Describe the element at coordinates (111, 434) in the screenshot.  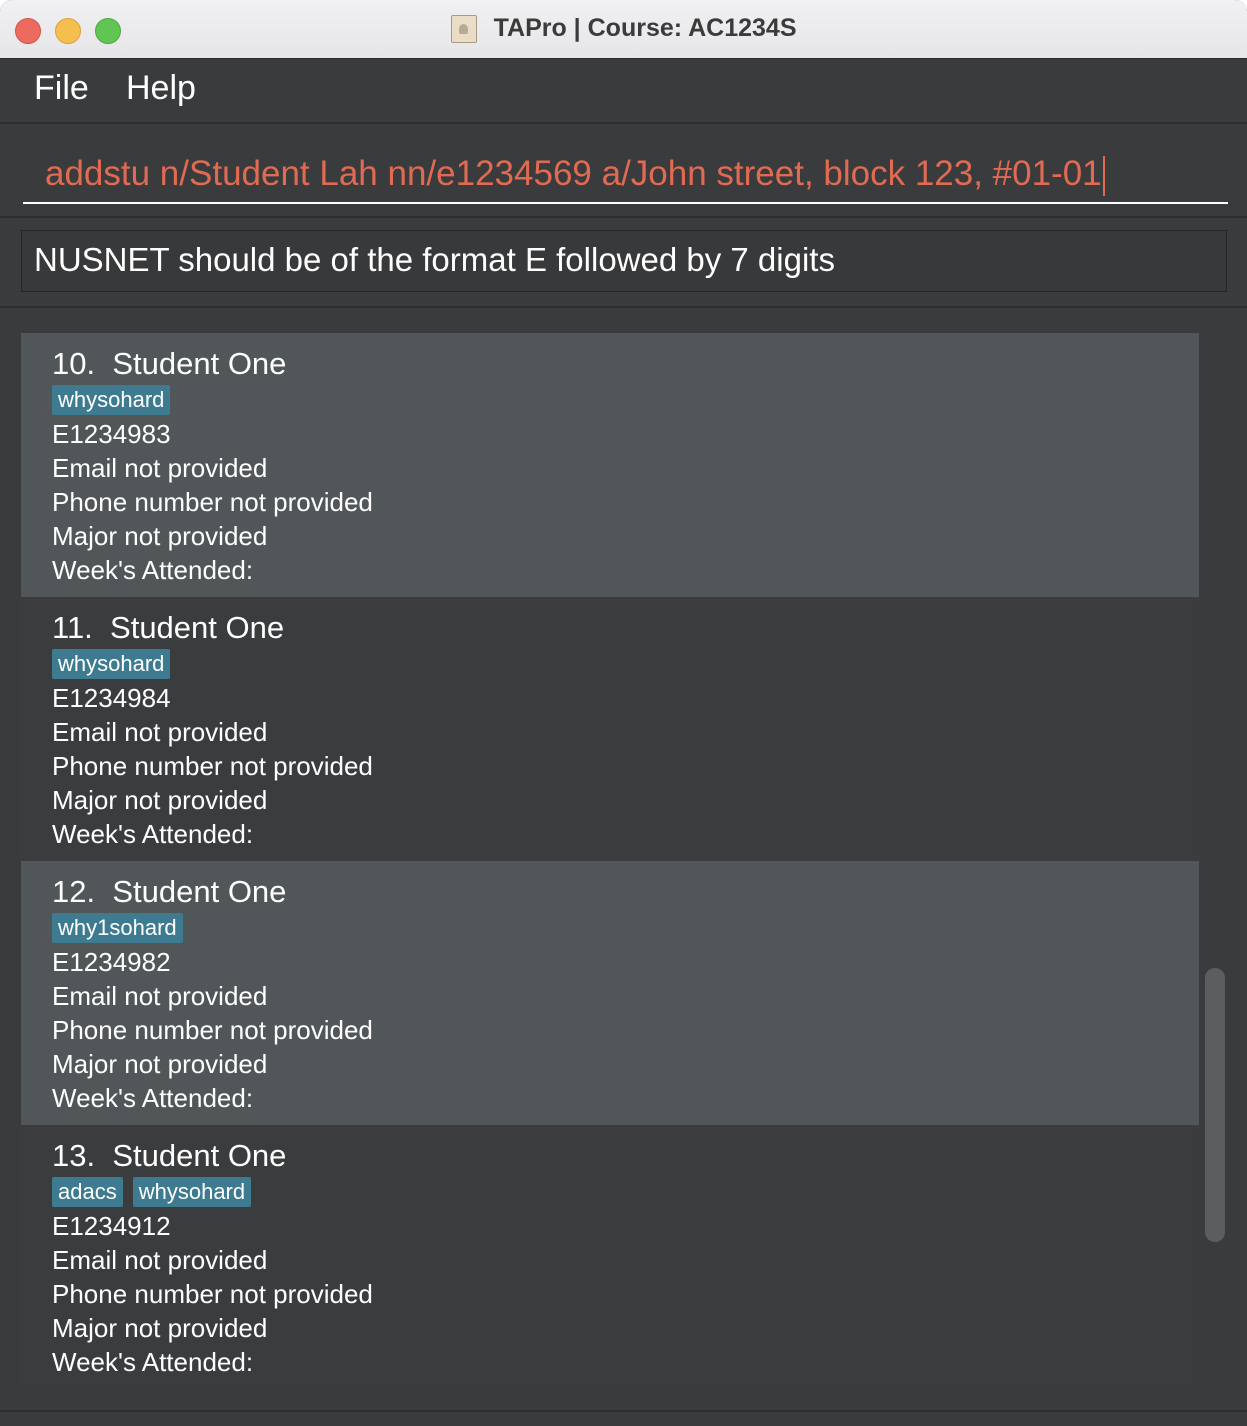
I see `student-nusnet: E1234983` at that location.